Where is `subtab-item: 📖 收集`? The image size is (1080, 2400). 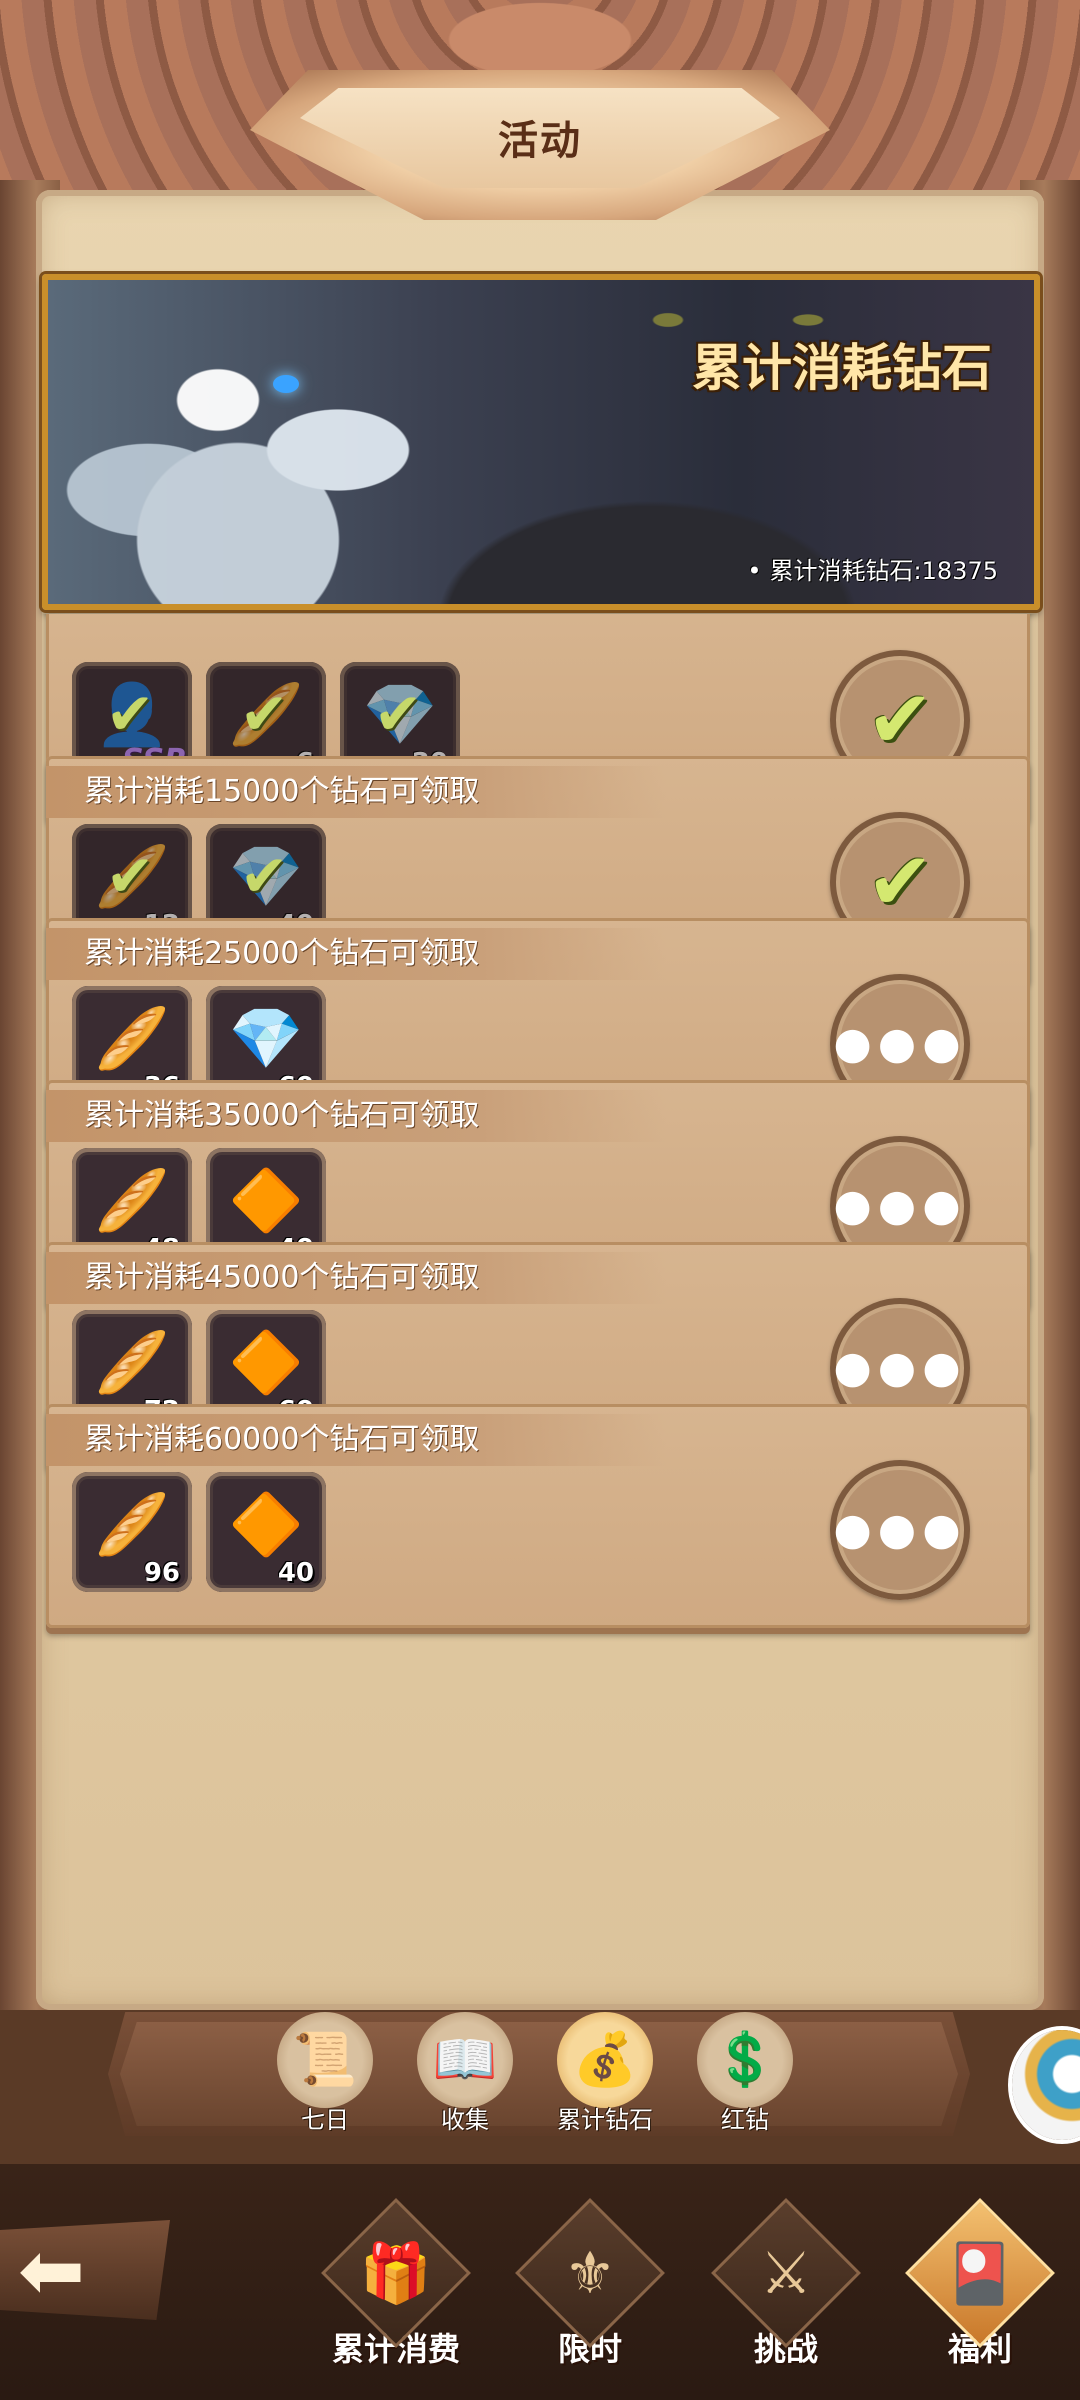
subtab-item: 📖 收集 is located at coordinates (465, 2078).